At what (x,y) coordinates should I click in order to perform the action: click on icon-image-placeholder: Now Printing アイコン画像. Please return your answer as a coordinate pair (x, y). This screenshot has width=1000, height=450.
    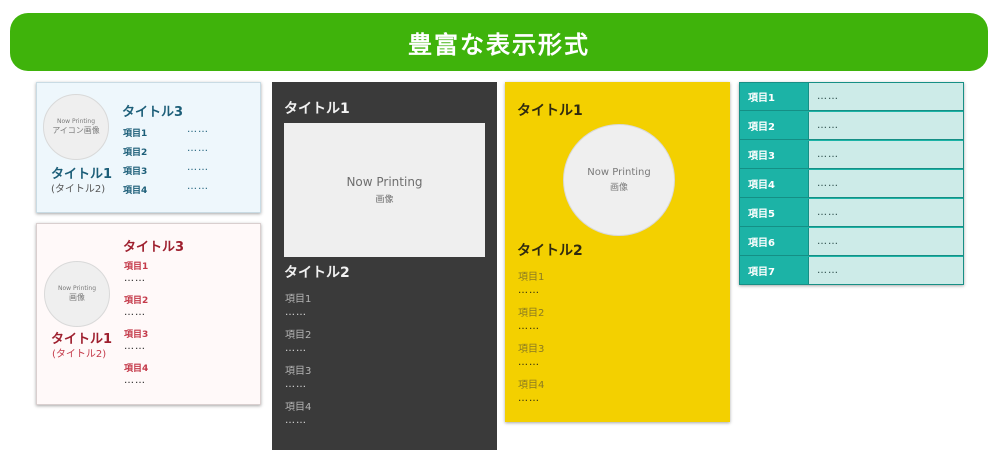
    Looking at the image, I should click on (76, 127).